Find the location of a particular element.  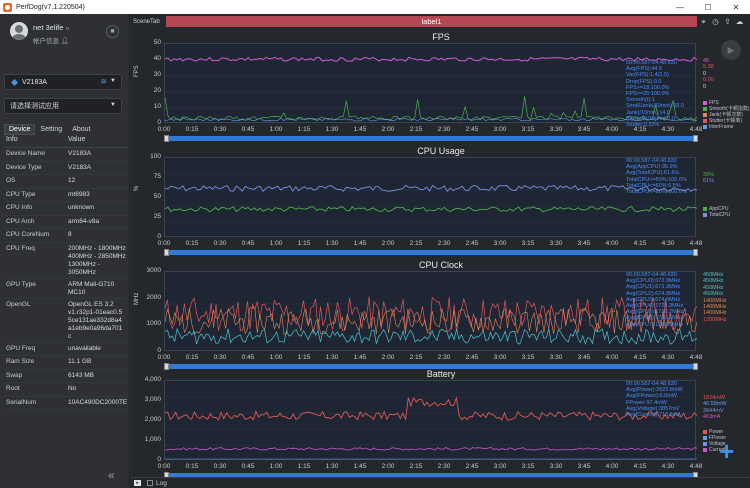

scene-tab: SceneTab is located at coordinates (148, 21).